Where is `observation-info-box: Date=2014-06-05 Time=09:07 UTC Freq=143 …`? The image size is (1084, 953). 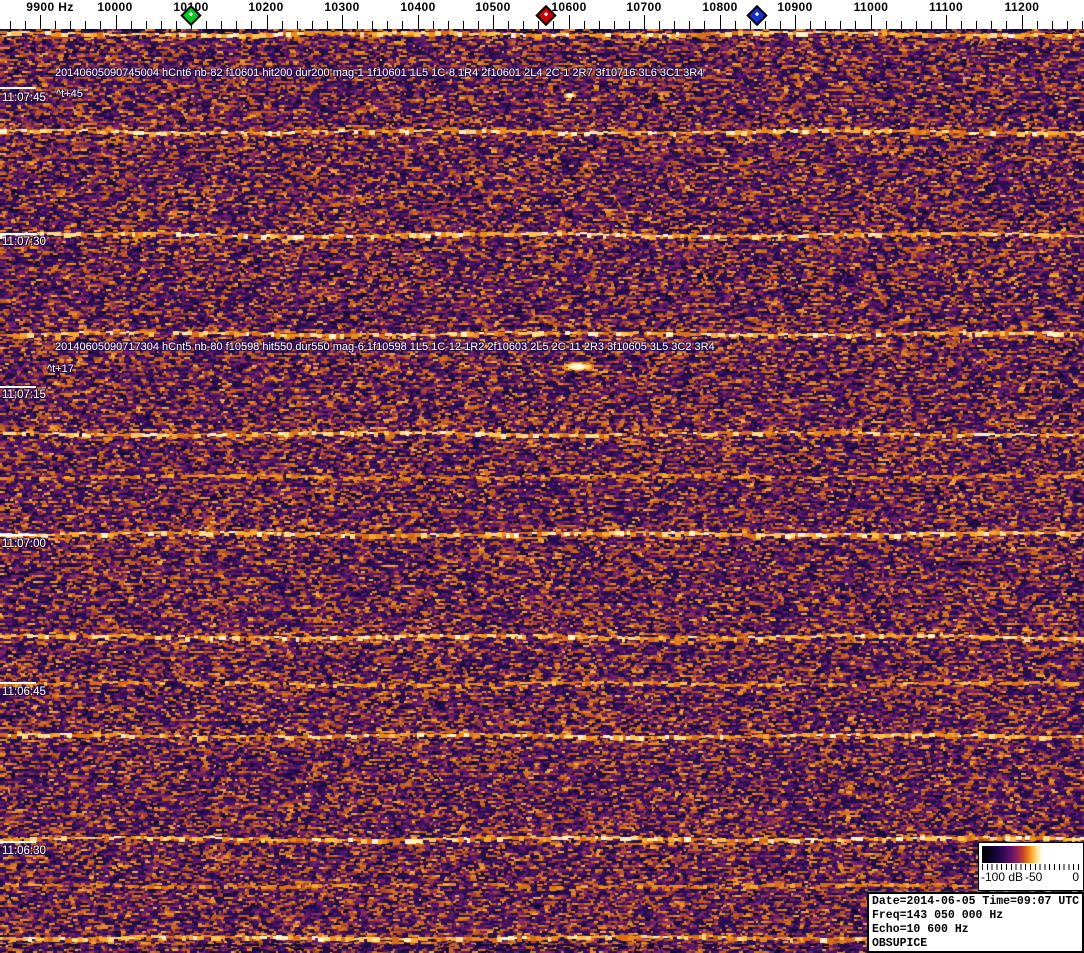
observation-info-box: Date=2014-06-05 Time=09:07 UTC Freq=143 … is located at coordinates (975, 922).